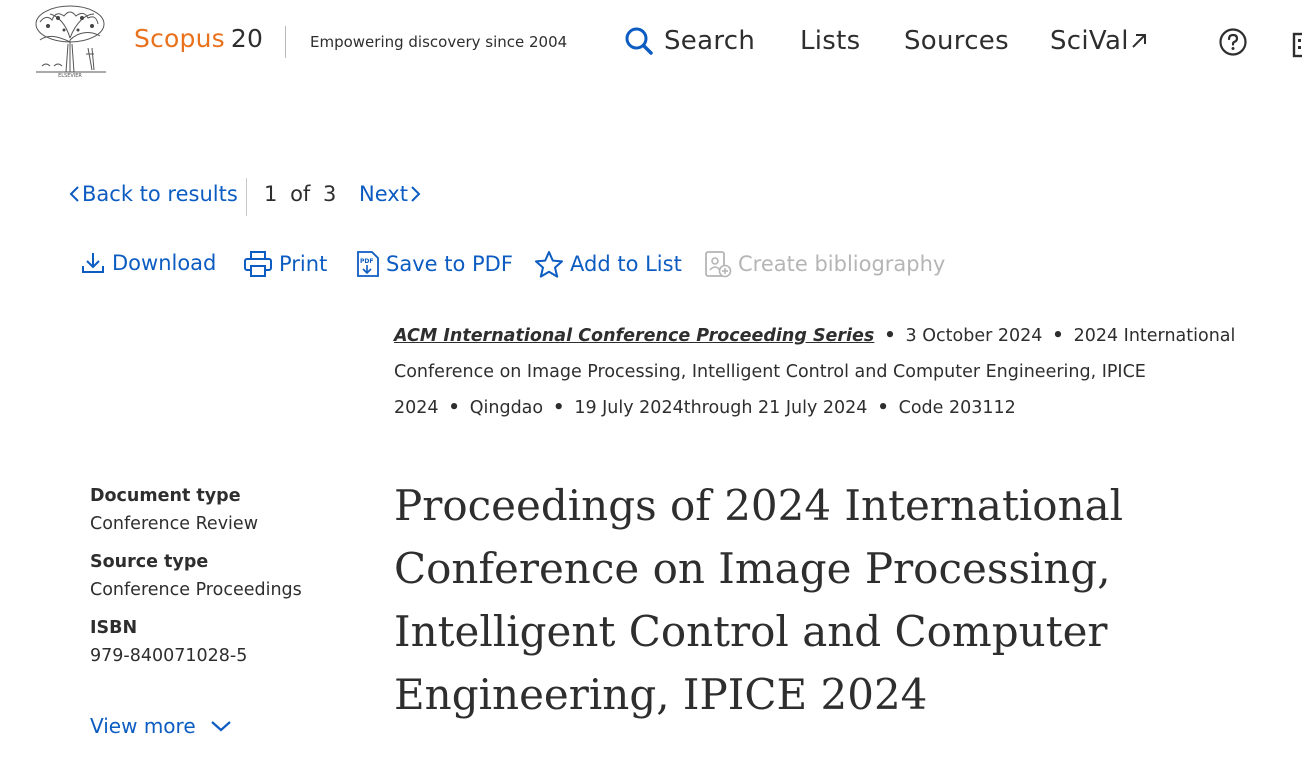 The image size is (1302, 776). I want to click on star-icon, so click(549, 264).